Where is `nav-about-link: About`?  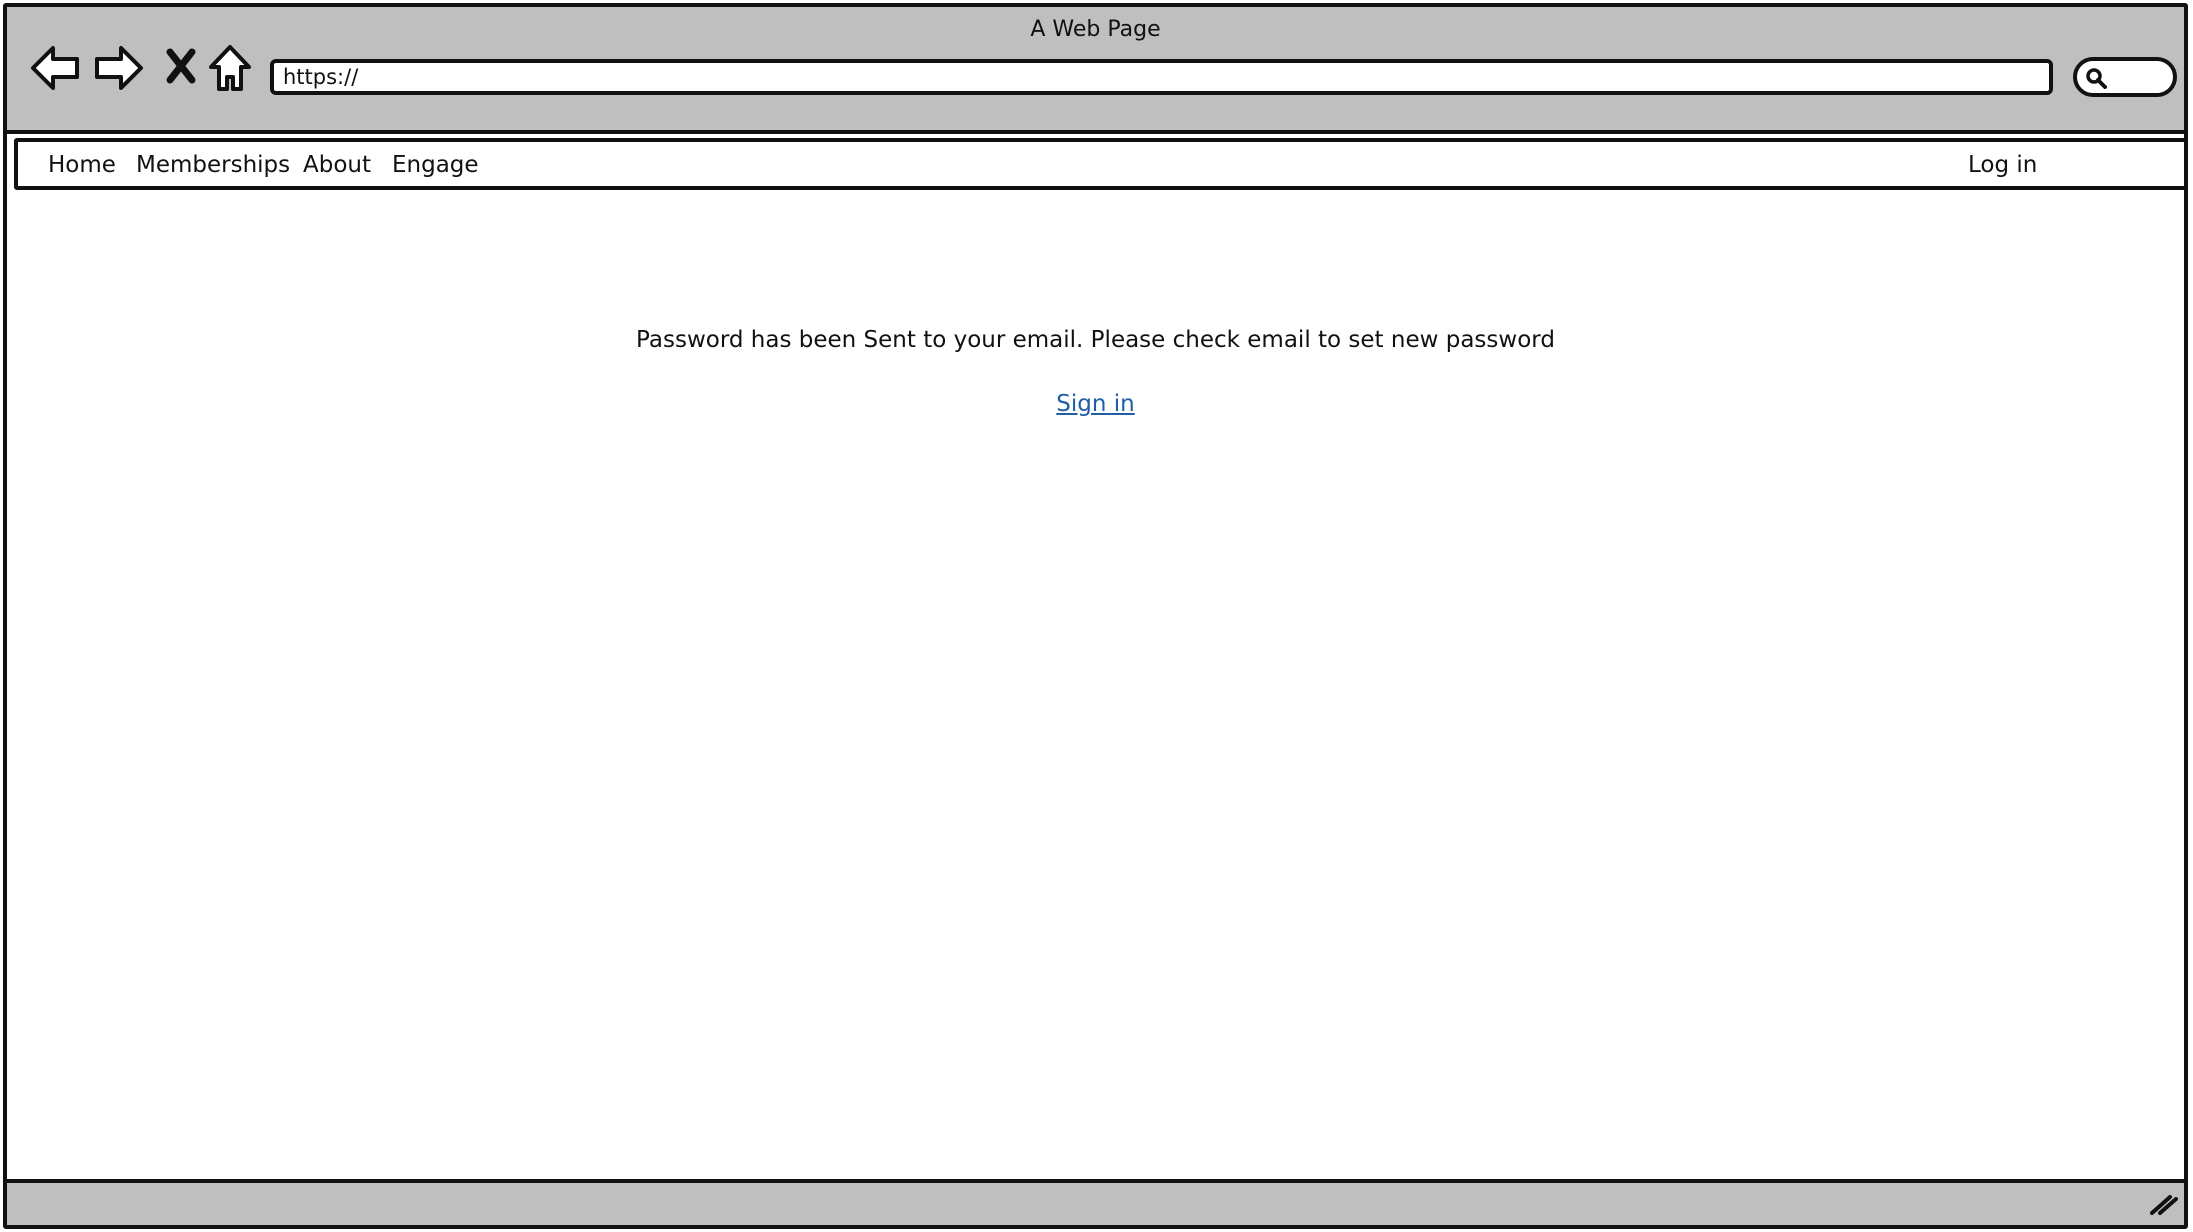 nav-about-link: About is located at coordinates (337, 165).